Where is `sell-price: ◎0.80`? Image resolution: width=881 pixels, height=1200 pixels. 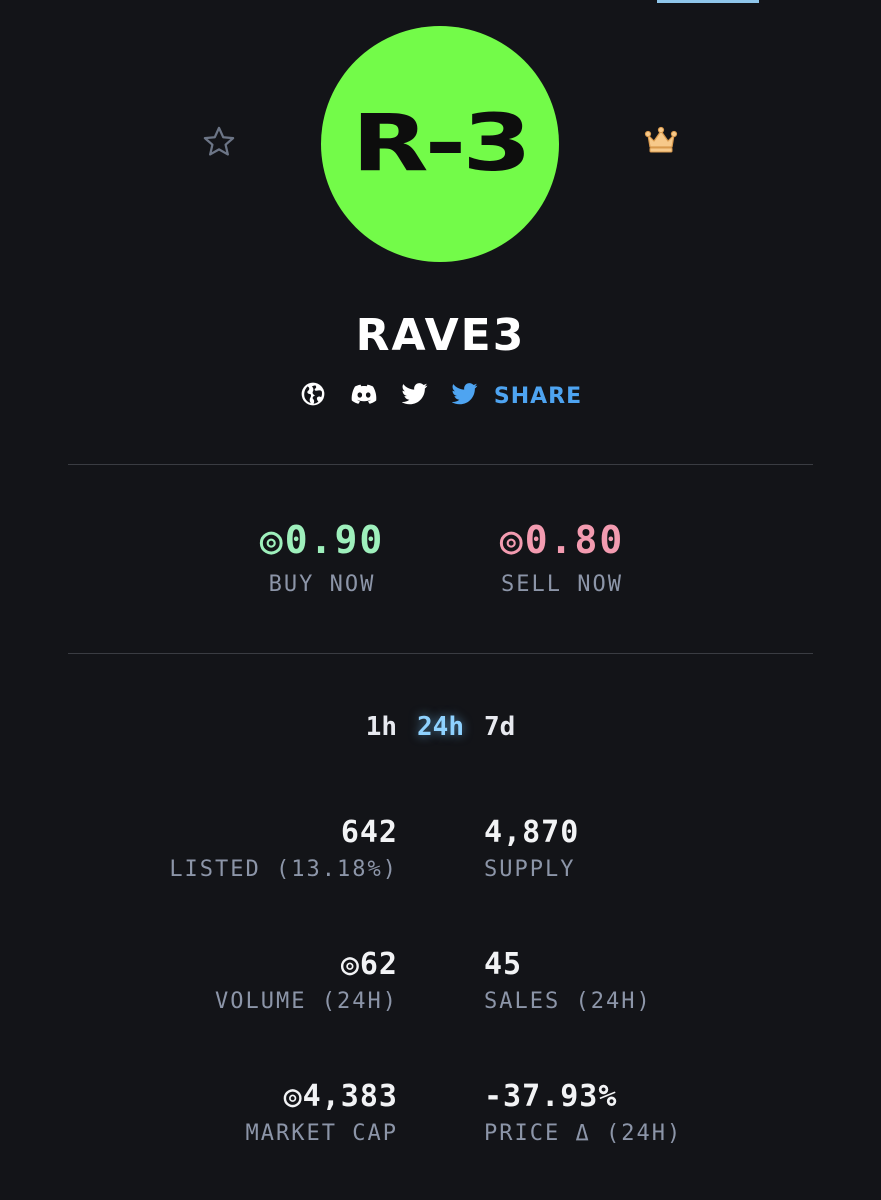 sell-price: ◎0.80 is located at coordinates (562, 540).